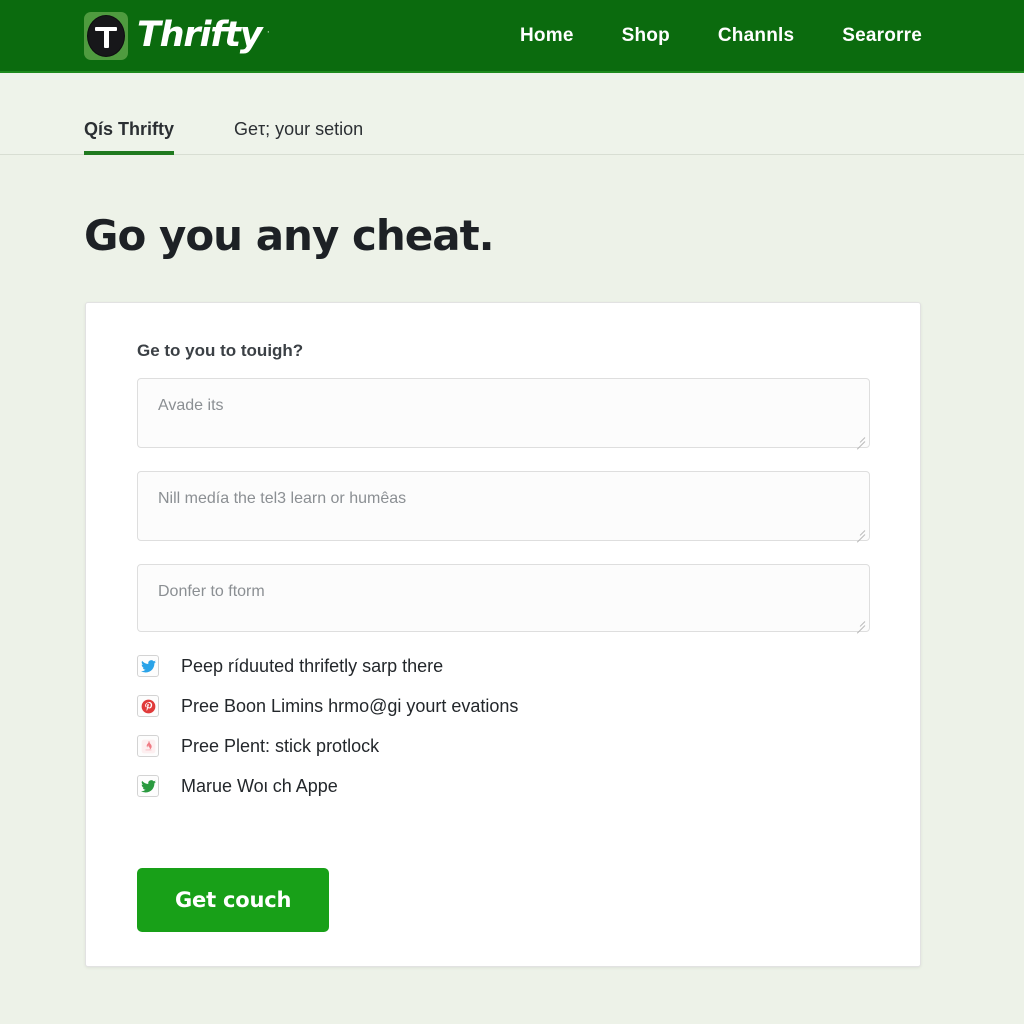 This screenshot has width=1024, height=1024. Describe the element at coordinates (220, 350) in the screenshot. I see `form-question-label: Ge to you to touigh?` at that location.